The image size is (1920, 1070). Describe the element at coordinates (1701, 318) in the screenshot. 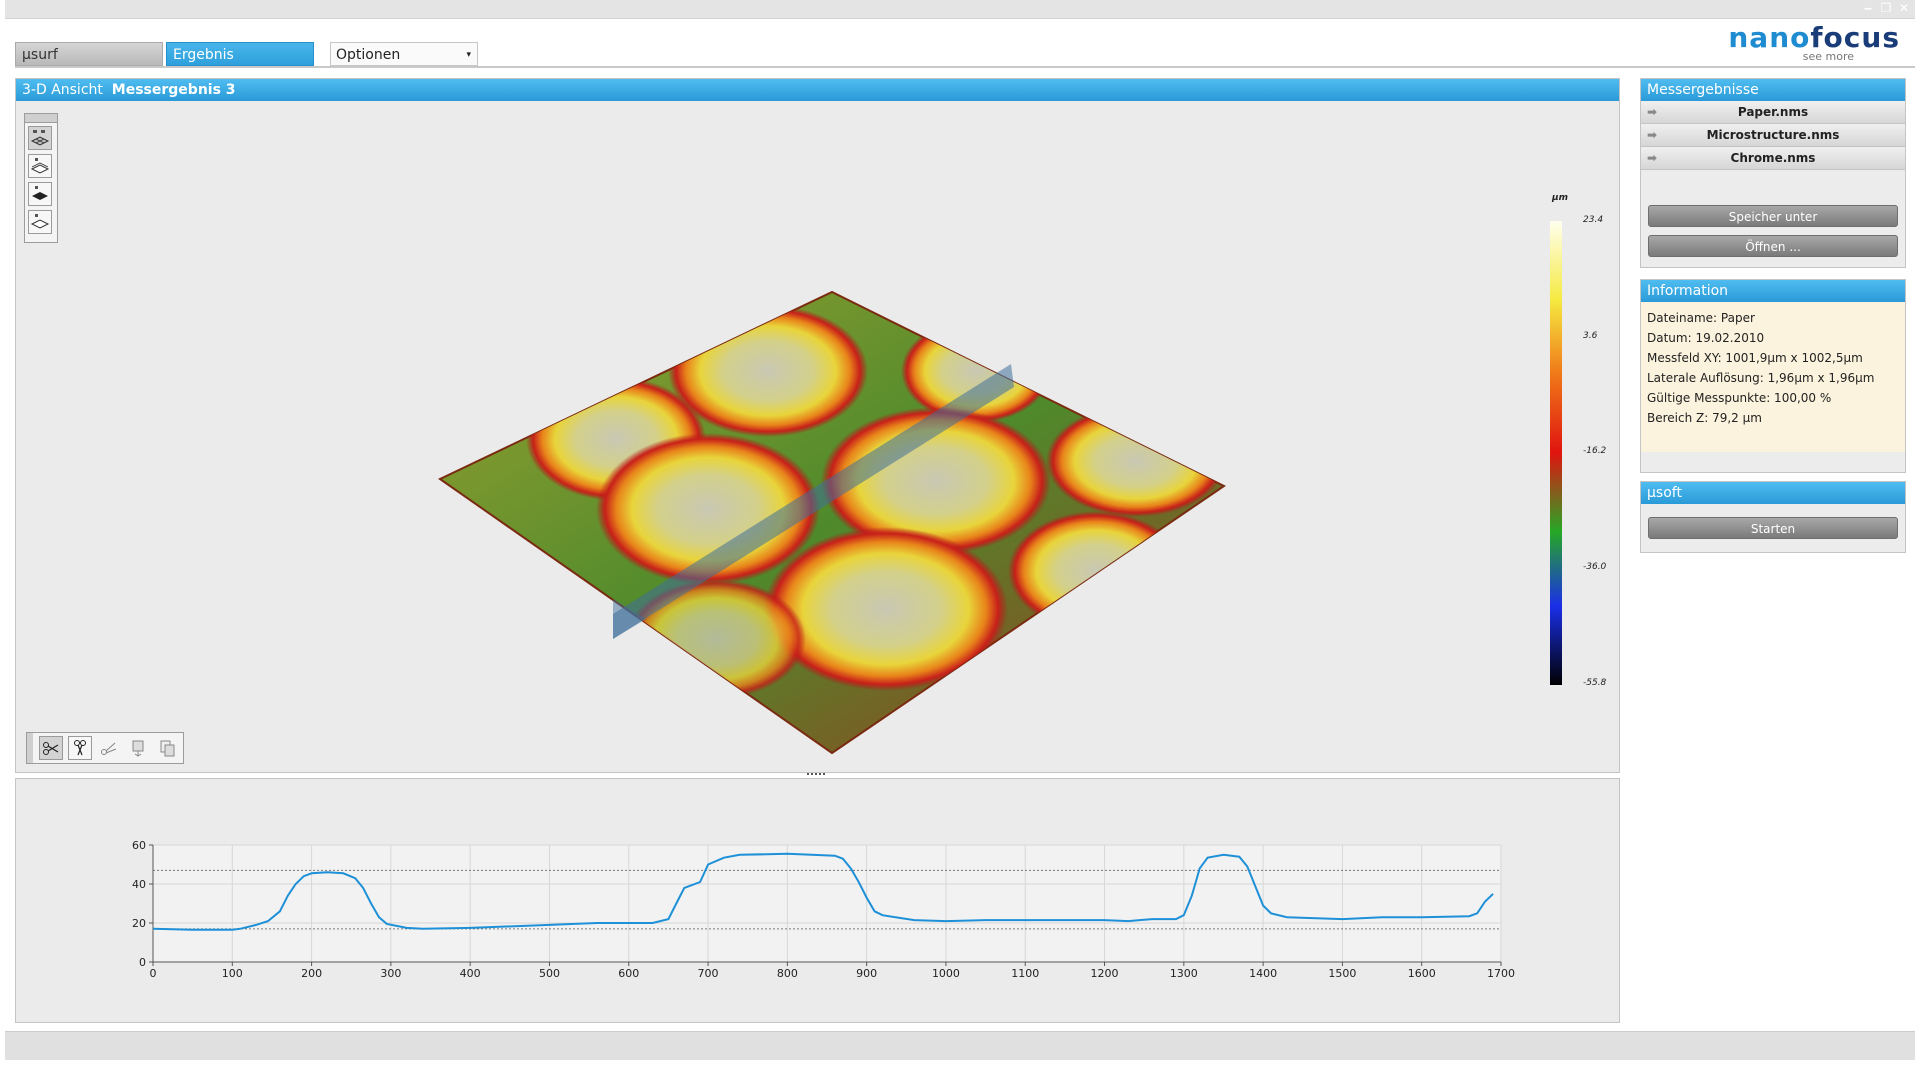

I see `info-line: Dateiname: Paper` at that location.